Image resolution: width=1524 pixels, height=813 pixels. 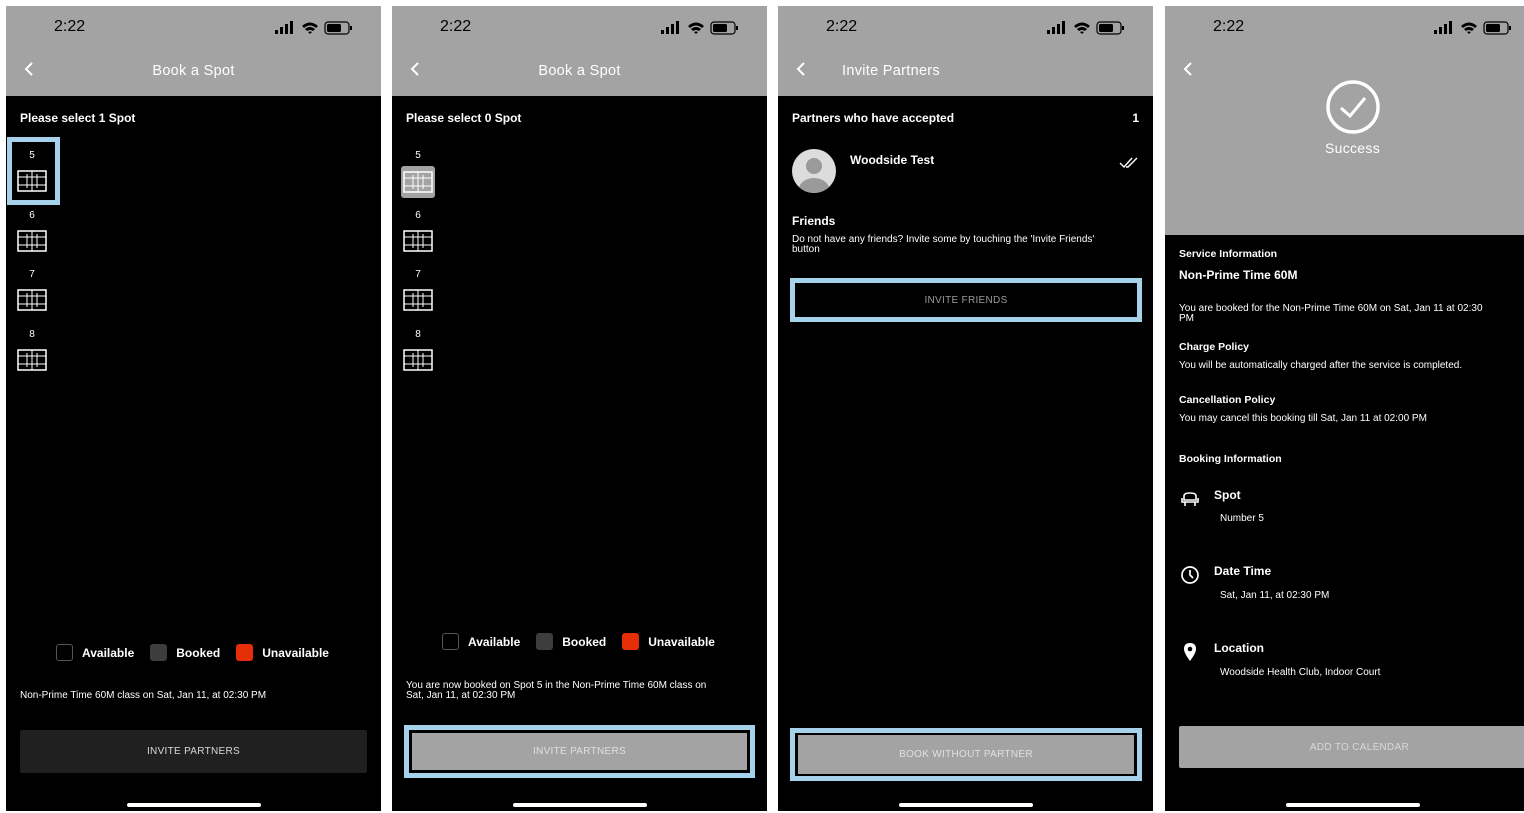 I want to click on invite-friends-button: INVITE FRIENDS, so click(x=966, y=300).